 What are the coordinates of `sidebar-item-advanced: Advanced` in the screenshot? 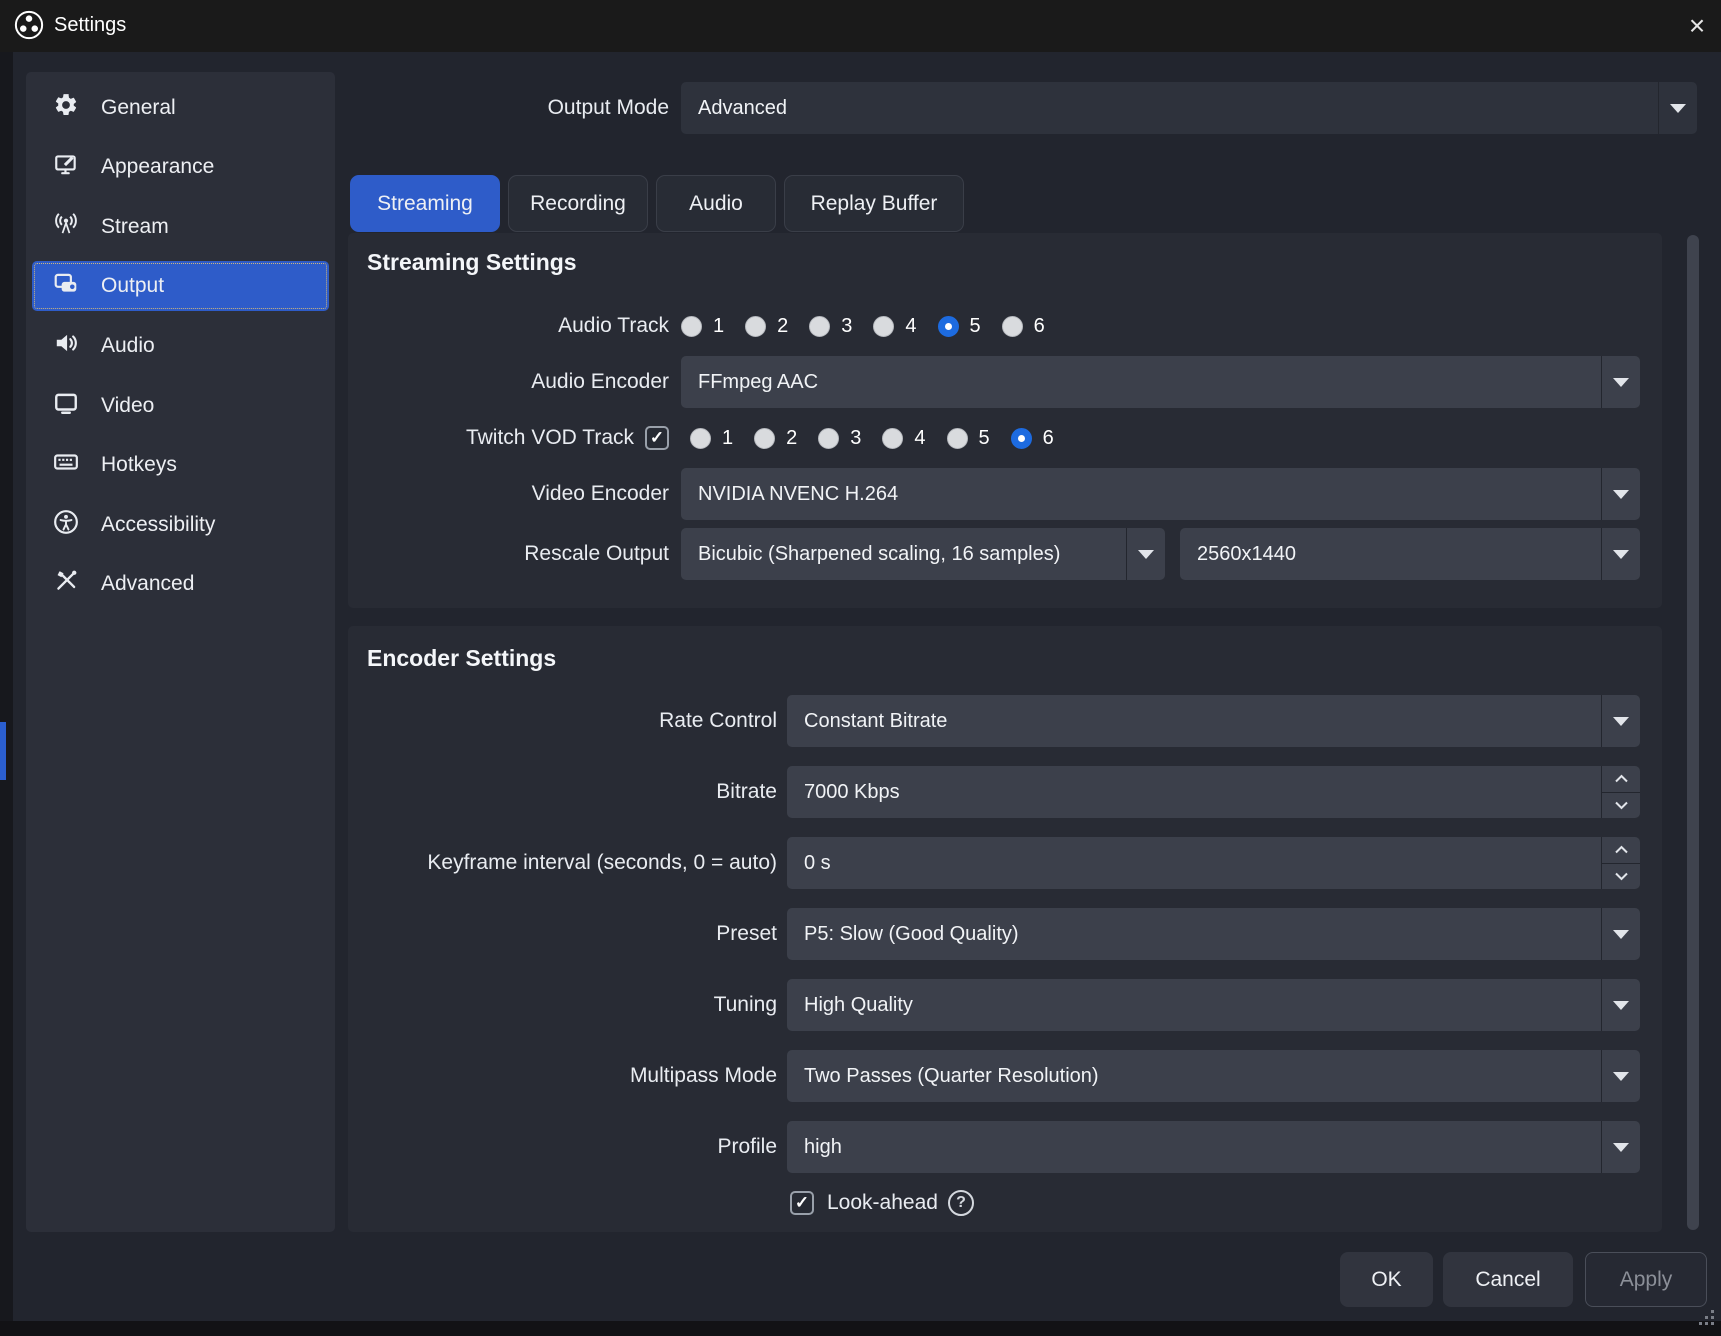 It's located at (180, 584).